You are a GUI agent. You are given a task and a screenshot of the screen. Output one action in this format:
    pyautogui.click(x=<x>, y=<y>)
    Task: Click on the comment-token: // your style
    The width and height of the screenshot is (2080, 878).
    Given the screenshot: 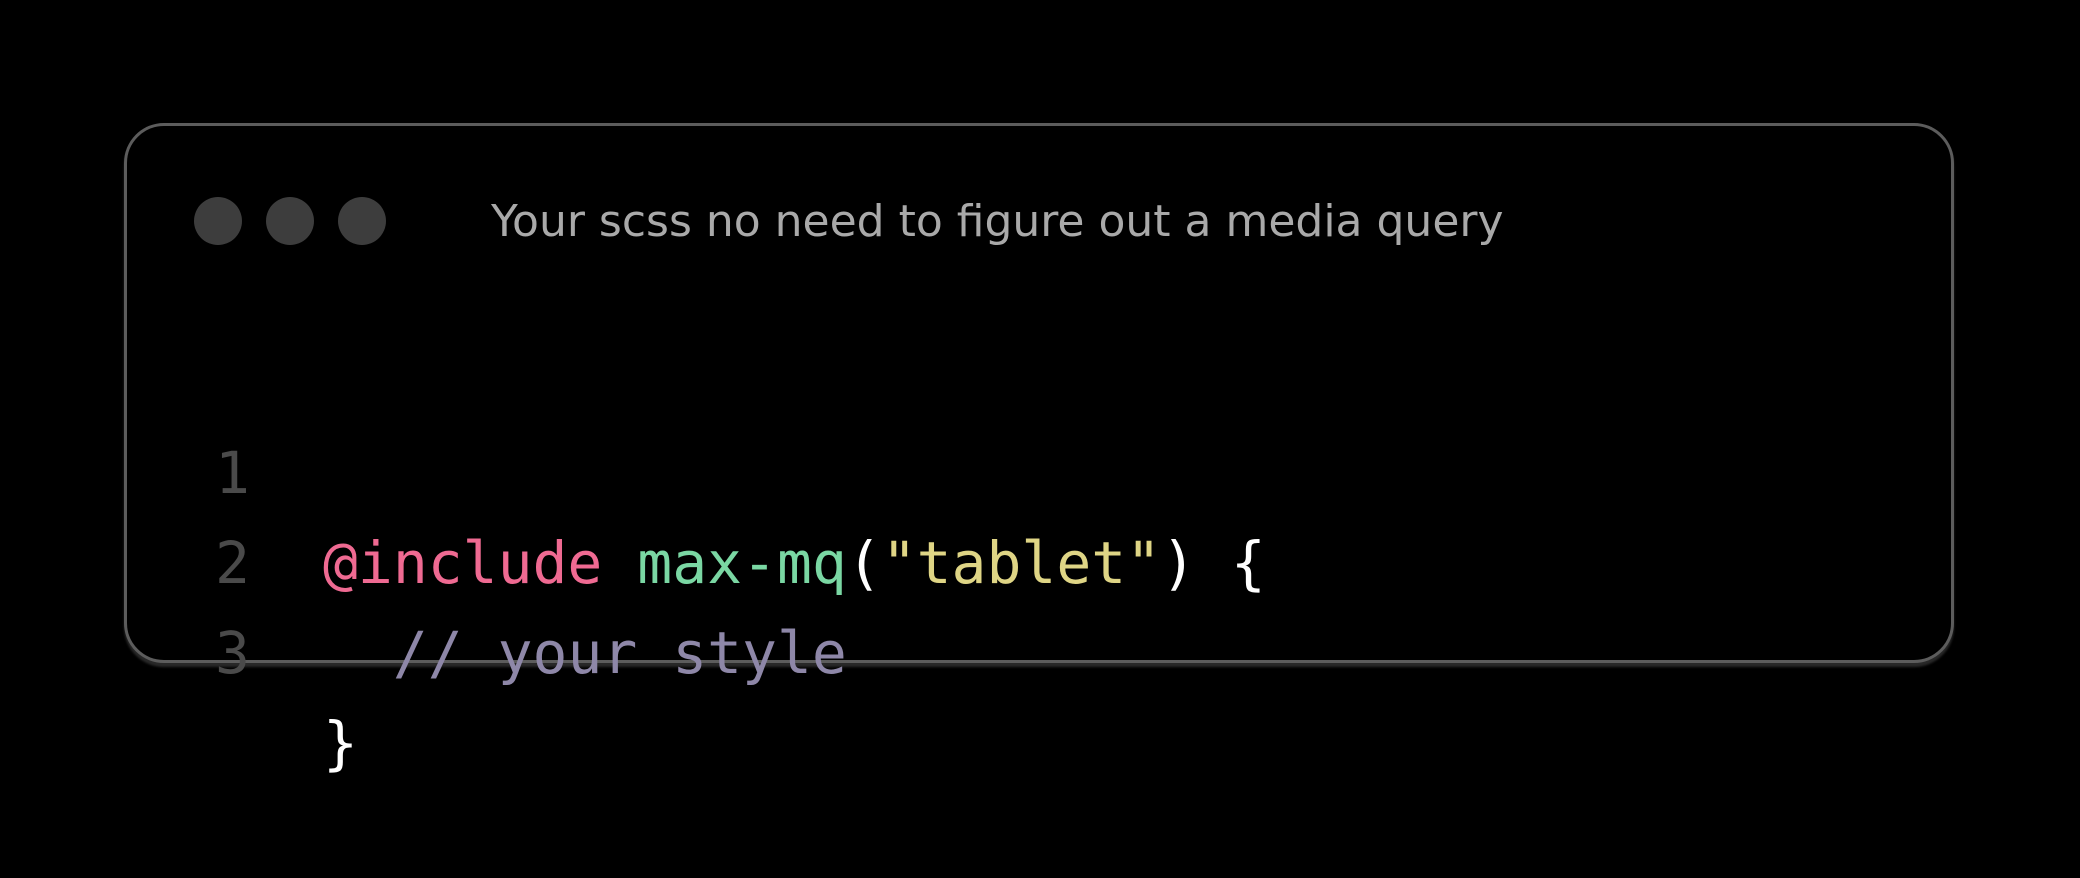 What is the action you would take?
    pyautogui.click(x=619, y=653)
    